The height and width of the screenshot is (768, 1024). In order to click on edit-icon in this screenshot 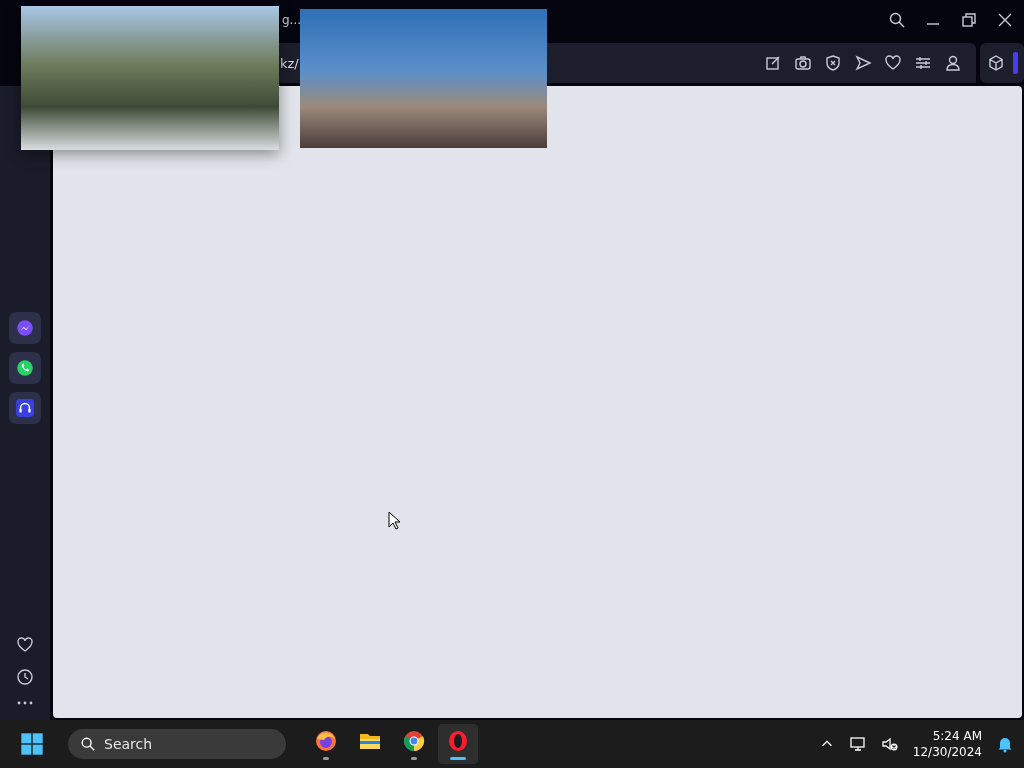, I will do `click(773, 63)`.